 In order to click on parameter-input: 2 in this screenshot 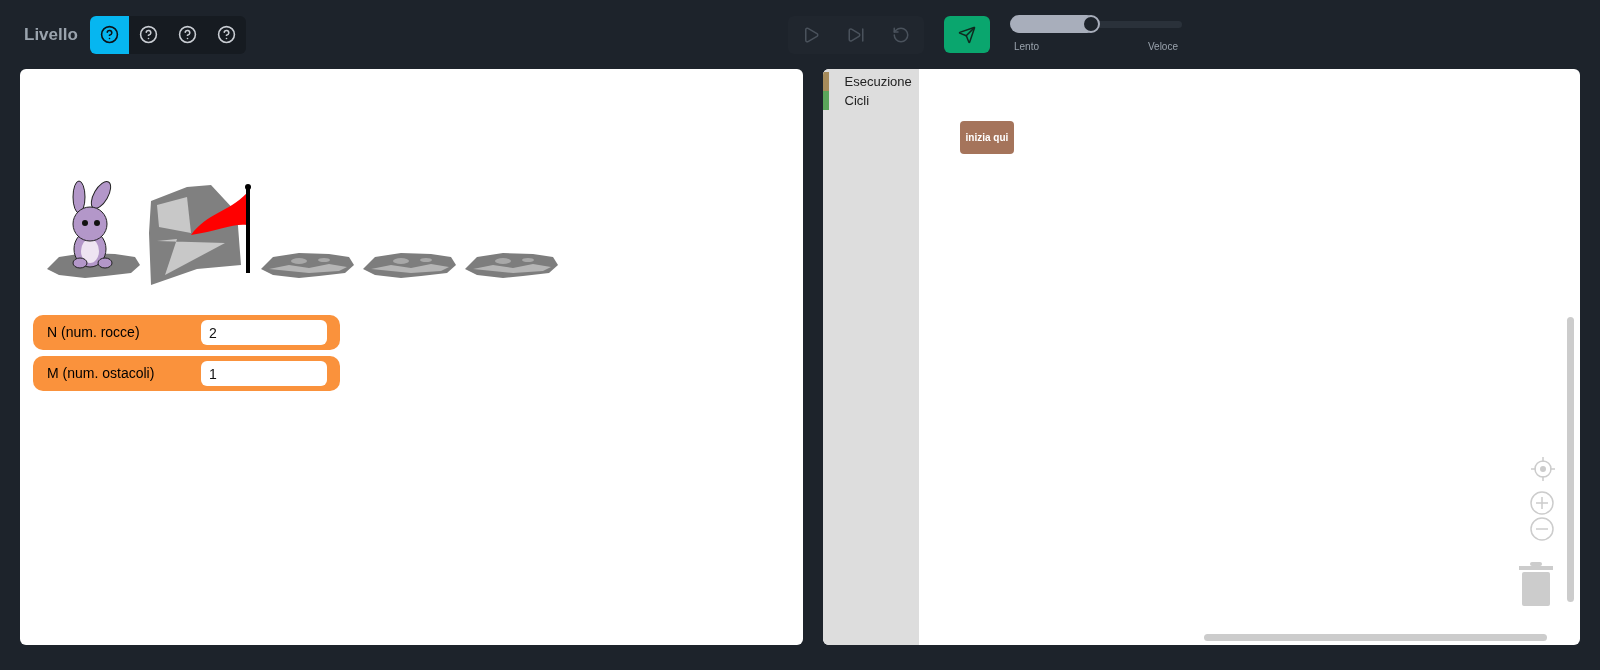, I will do `click(264, 332)`.